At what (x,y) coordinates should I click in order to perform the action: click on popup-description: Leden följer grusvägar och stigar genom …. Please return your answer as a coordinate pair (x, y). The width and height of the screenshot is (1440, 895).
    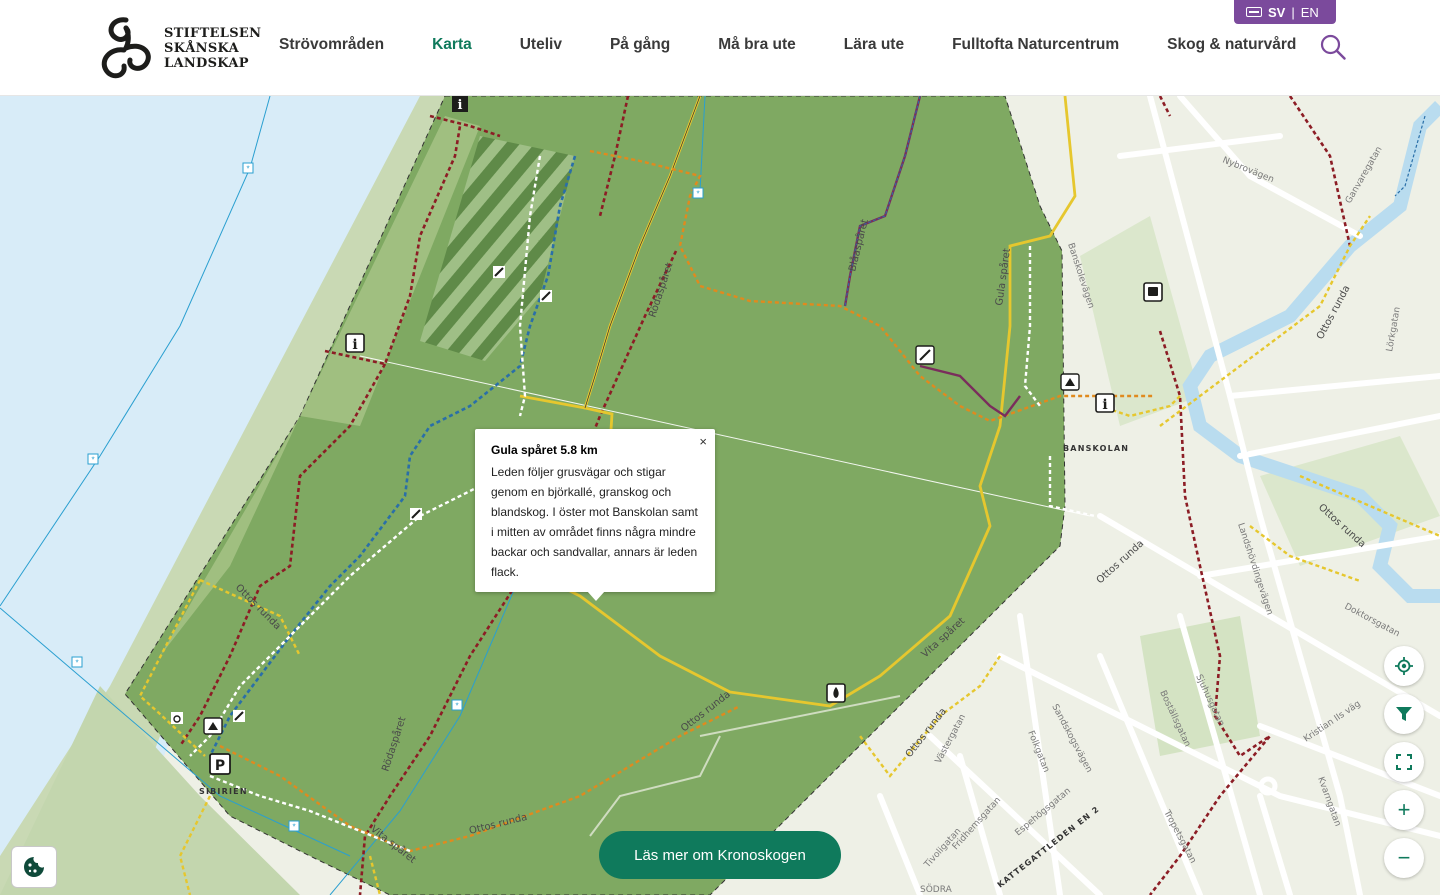
    Looking at the image, I should click on (594, 522).